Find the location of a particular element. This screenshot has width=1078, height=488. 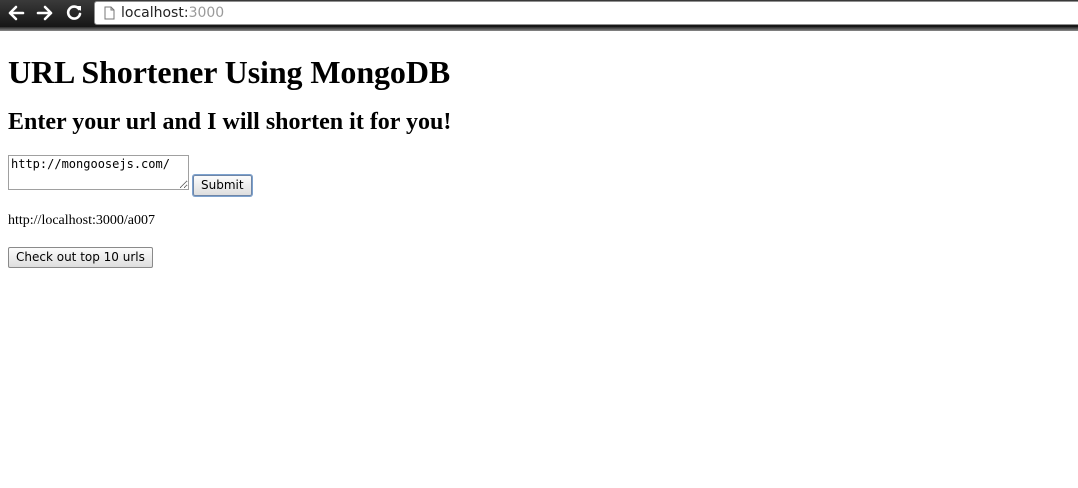

url-host: localhost: is located at coordinates (155, 13).